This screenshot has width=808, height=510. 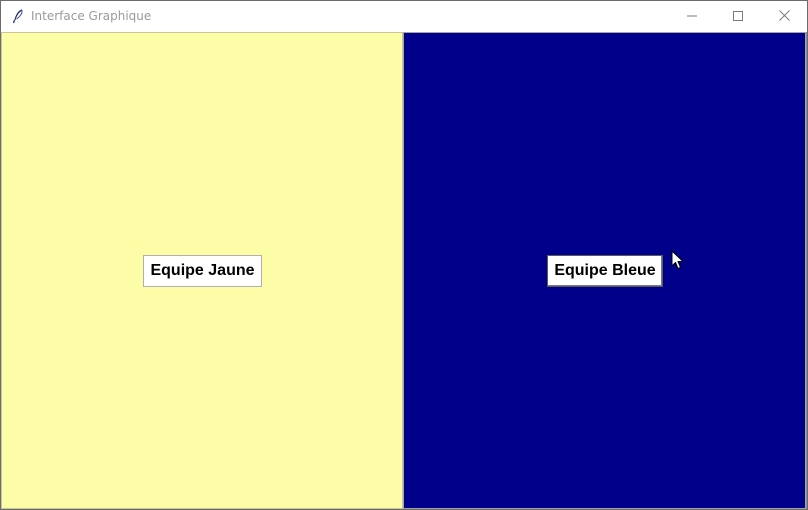 I want to click on minimize-button, so click(x=692, y=16).